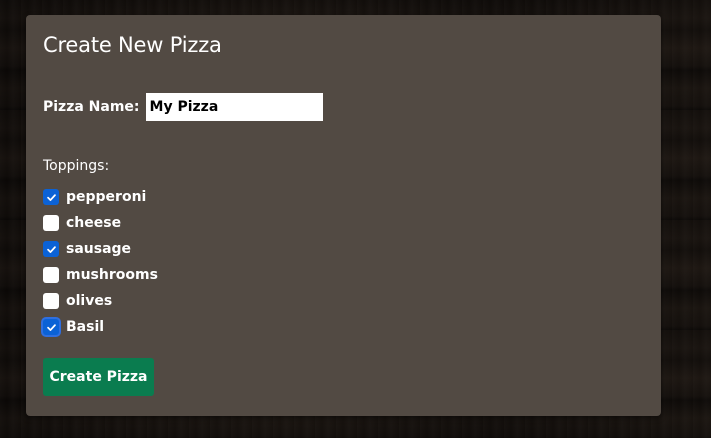 This screenshot has width=711, height=438. Describe the element at coordinates (94, 223) in the screenshot. I see `topping-label: cheese` at that location.